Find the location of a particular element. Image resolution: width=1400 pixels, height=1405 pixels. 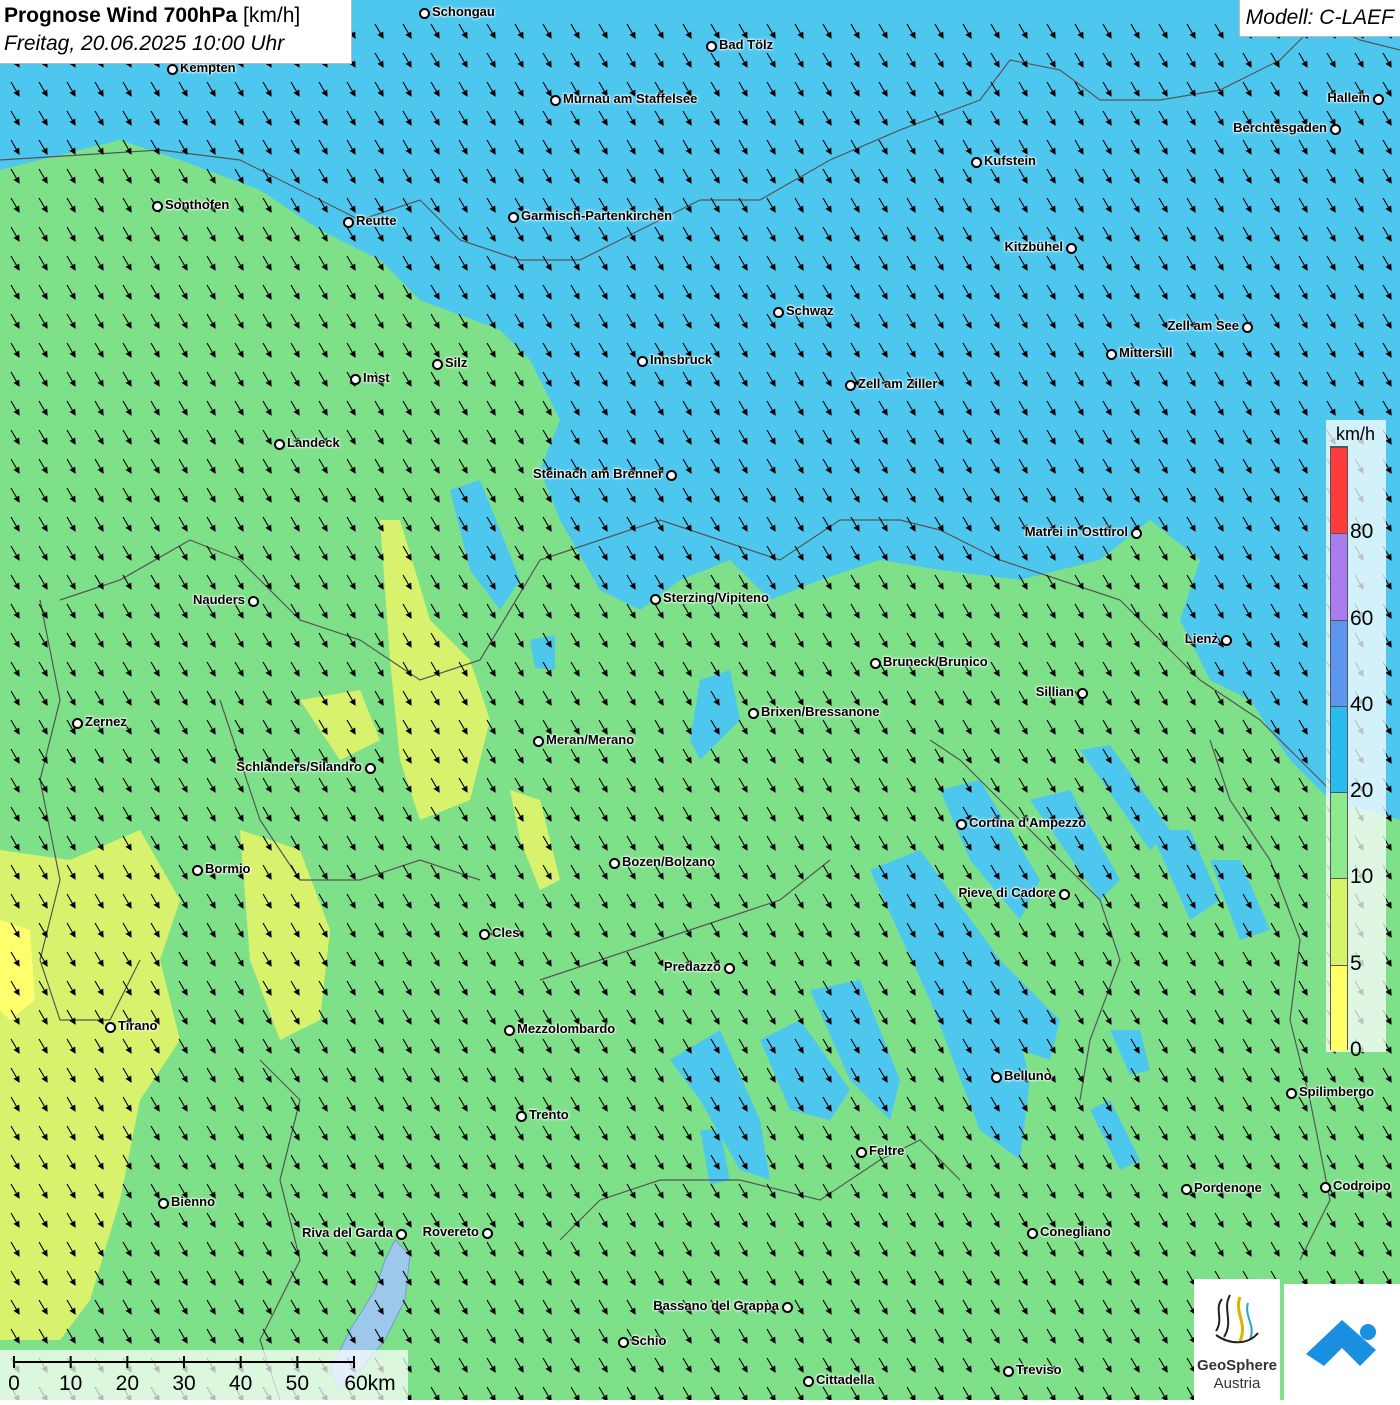

scale-label: 40 is located at coordinates (240, 1383).